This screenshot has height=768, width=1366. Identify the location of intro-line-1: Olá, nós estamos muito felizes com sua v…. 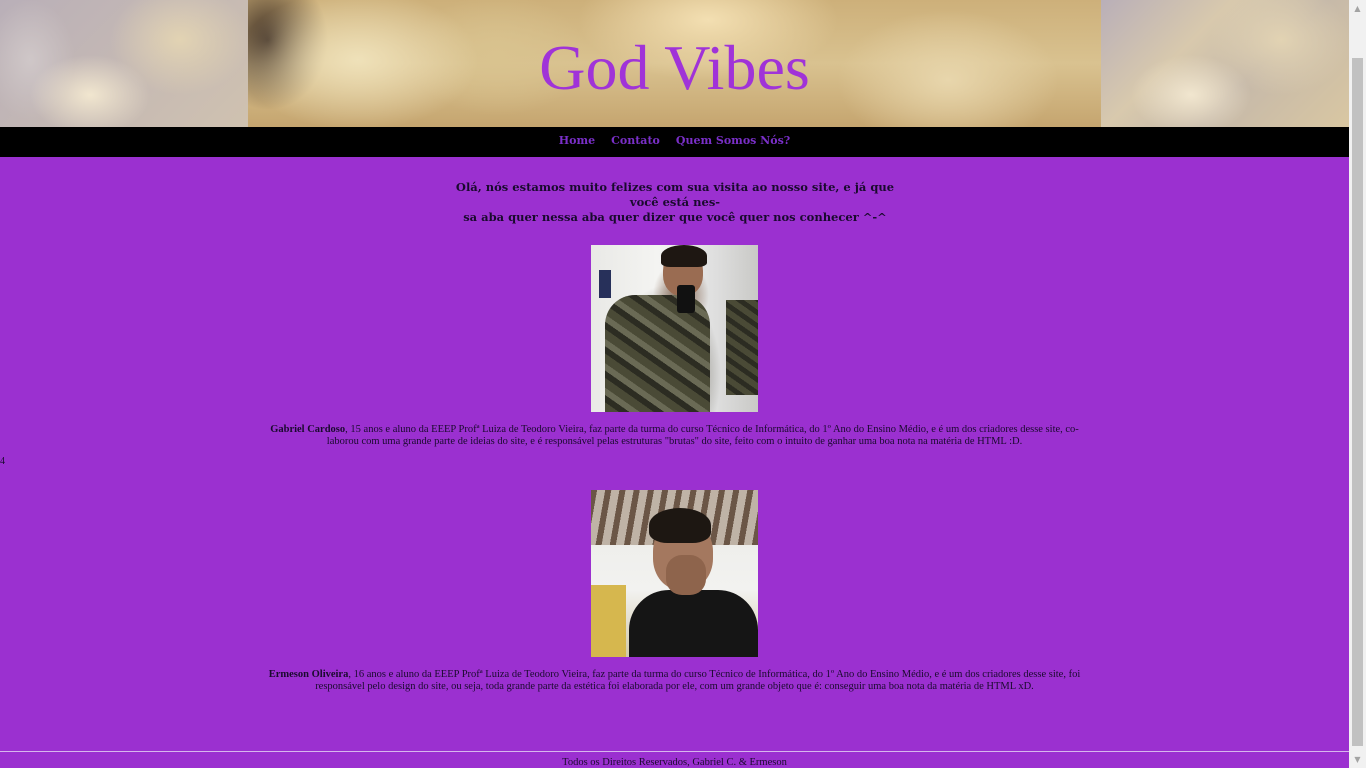
(675, 194).